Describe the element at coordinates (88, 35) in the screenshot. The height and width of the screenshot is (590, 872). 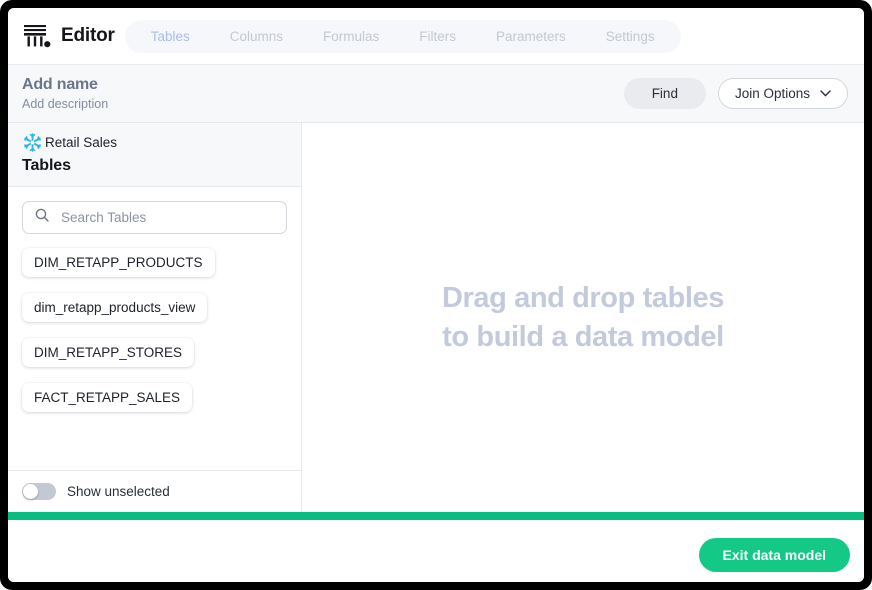
I see `app-title: Editor` at that location.